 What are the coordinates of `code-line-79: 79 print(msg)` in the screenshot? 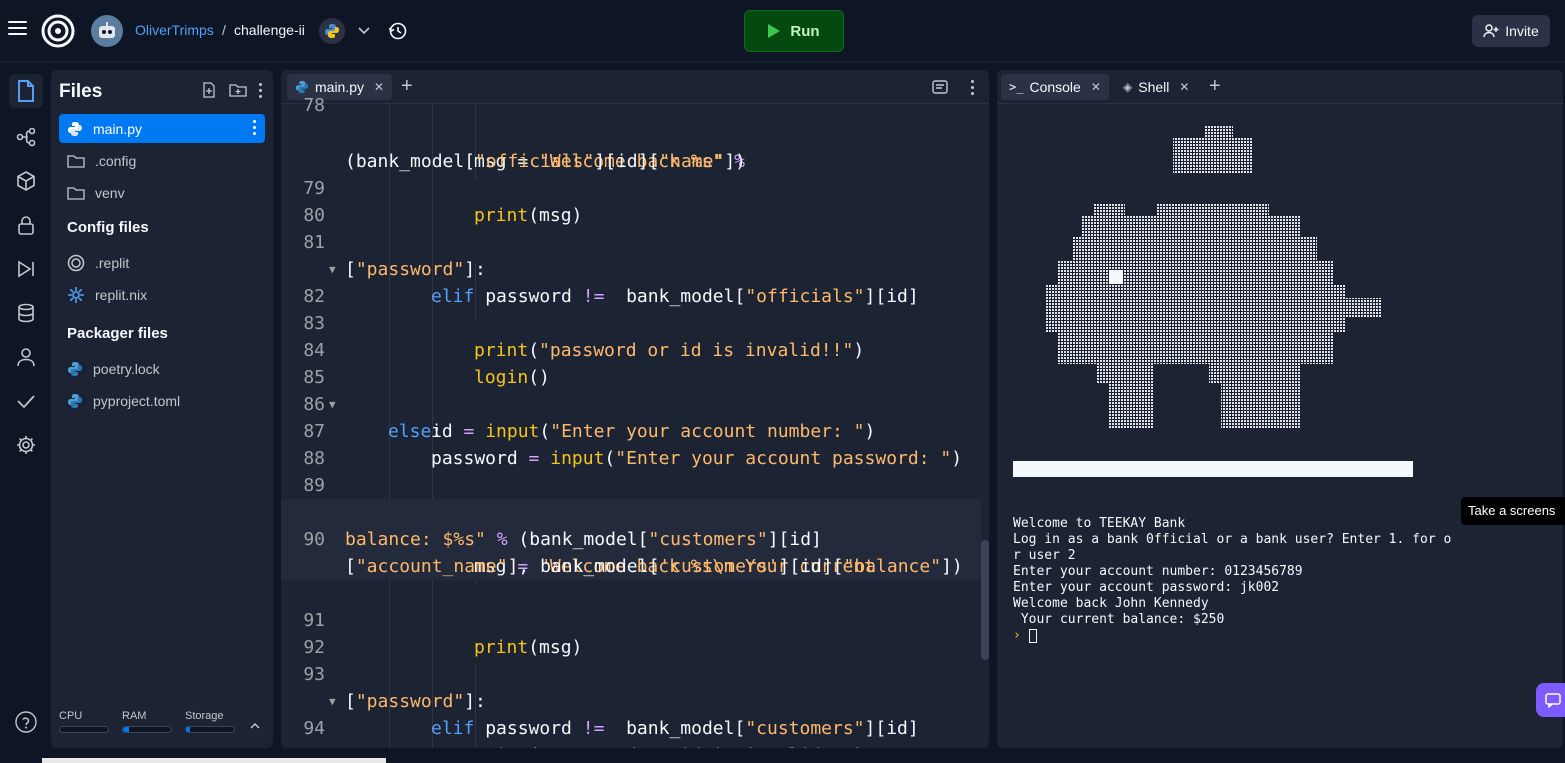 It's located at (443, 202).